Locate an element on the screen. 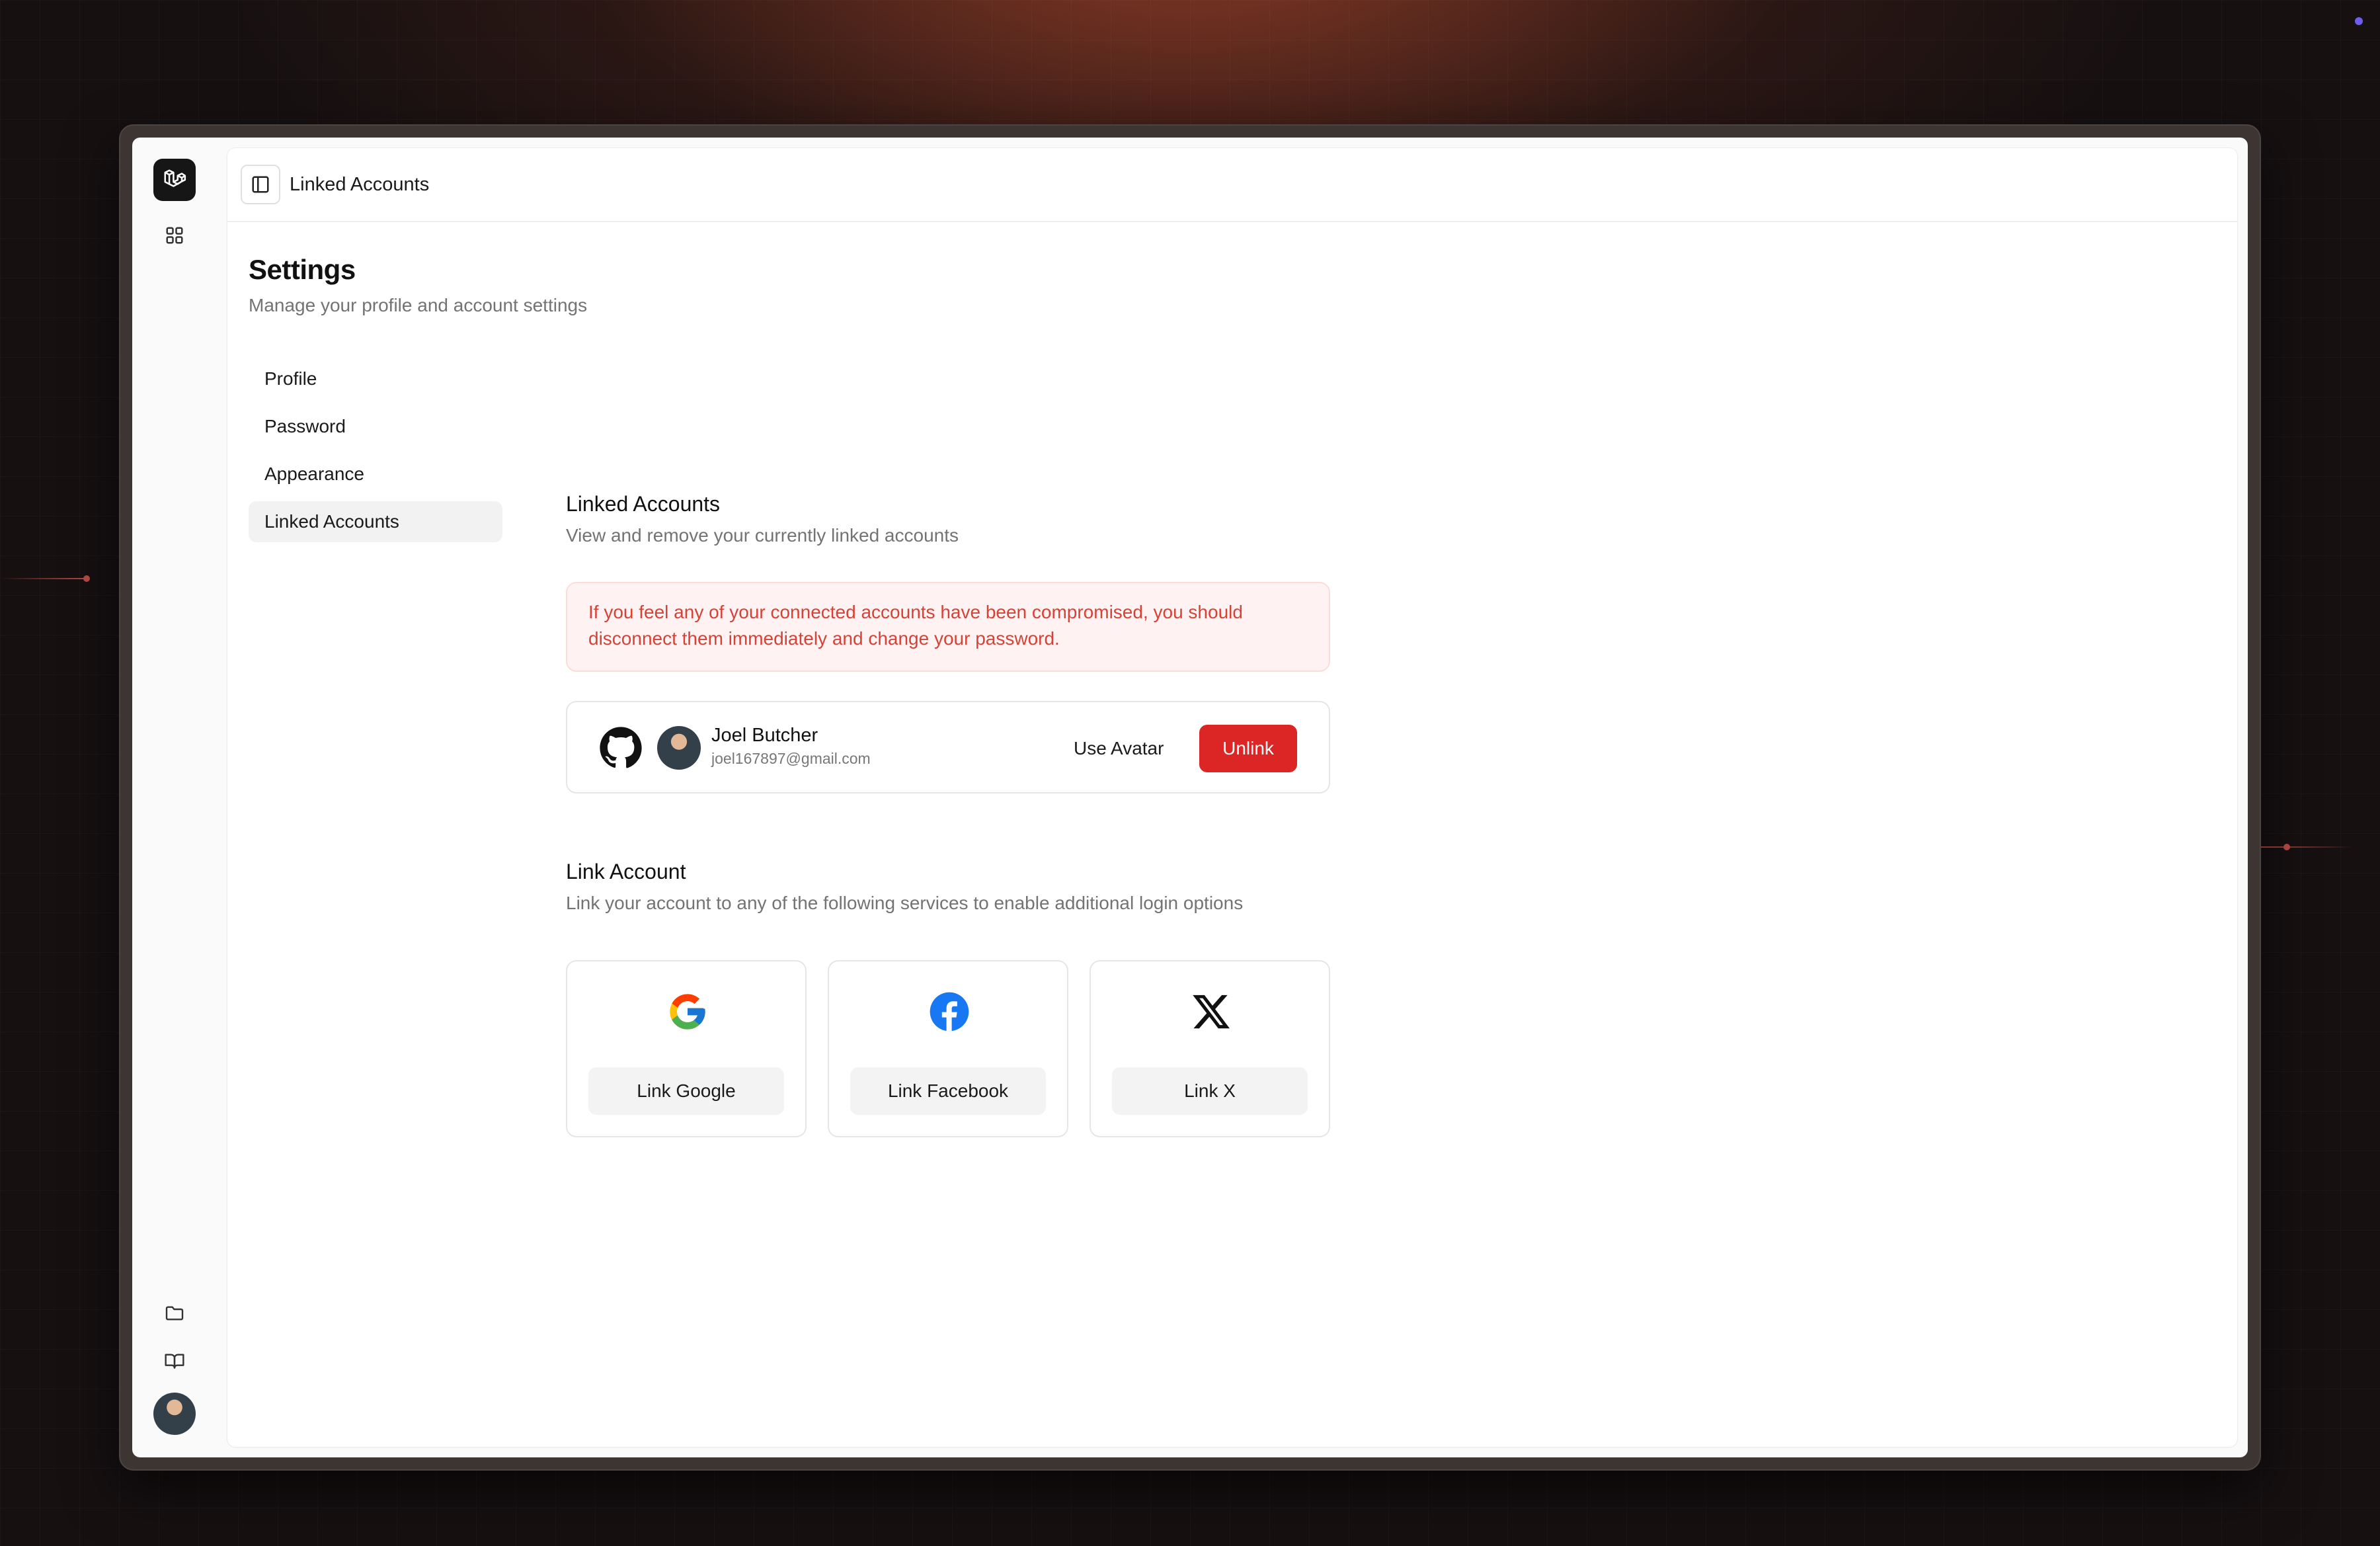 The image size is (2380, 1546). top-bar: Linked Accounts is located at coordinates (1232, 185).